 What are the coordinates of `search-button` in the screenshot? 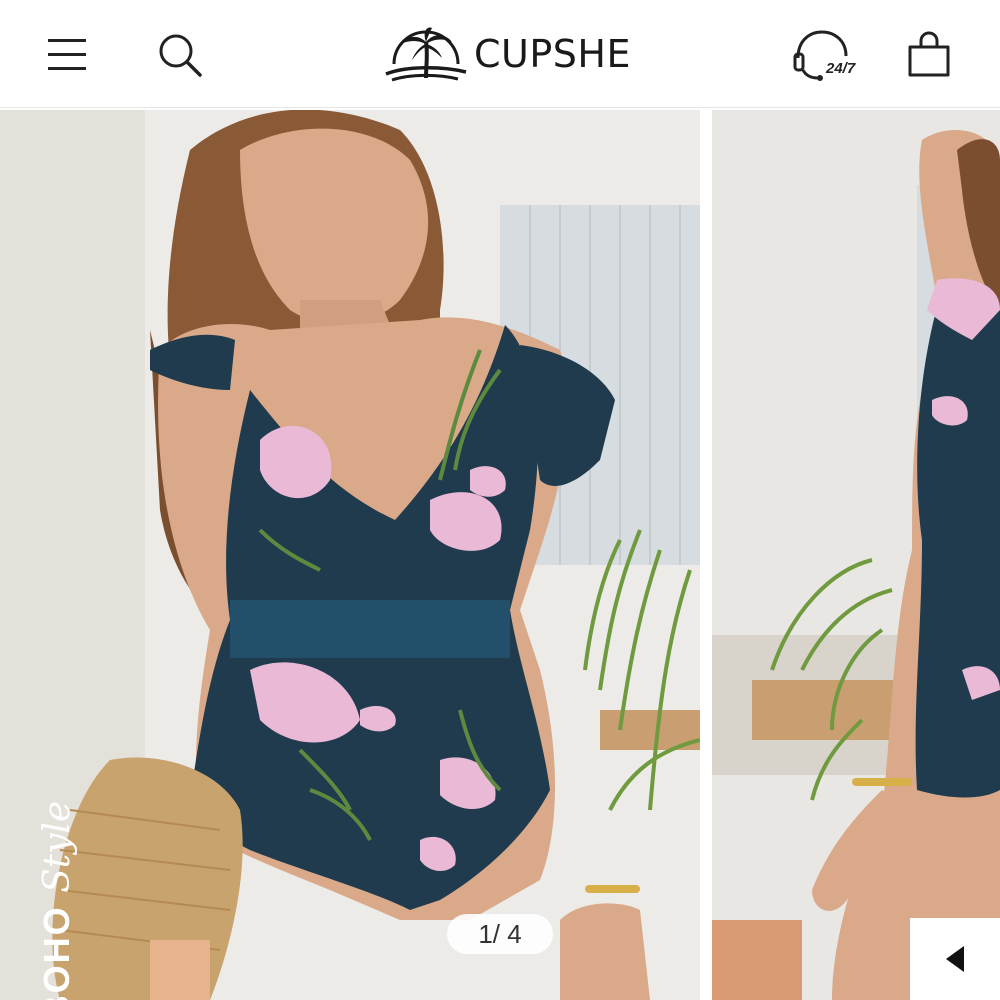 It's located at (180, 55).